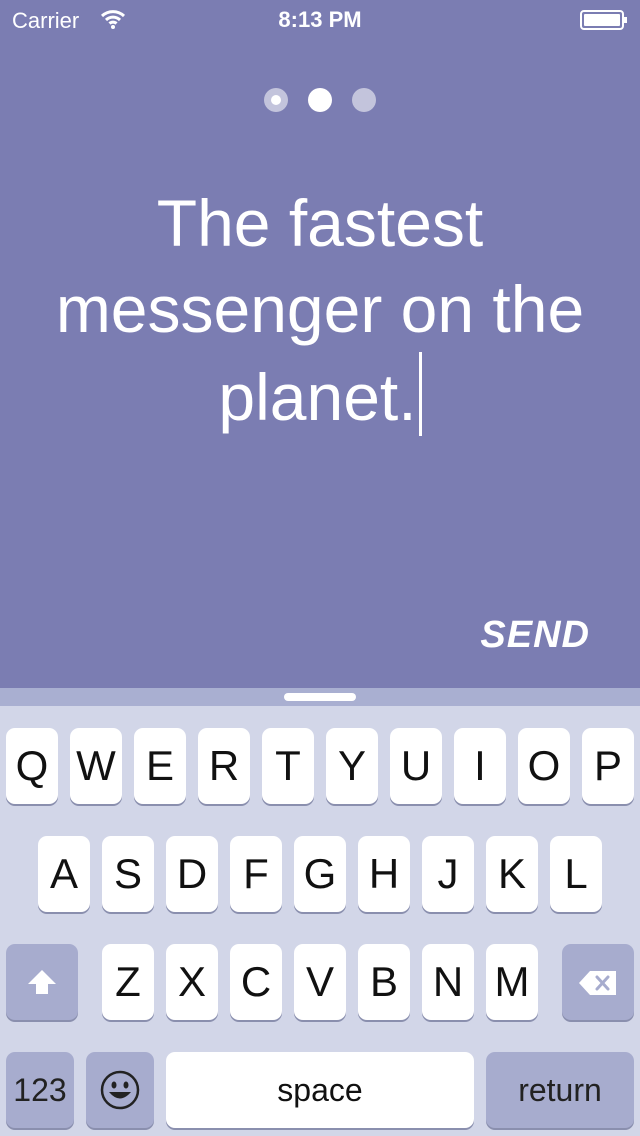 The width and height of the screenshot is (640, 1136). Describe the element at coordinates (576, 874) in the screenshot. I see `key-l: L` at that location.